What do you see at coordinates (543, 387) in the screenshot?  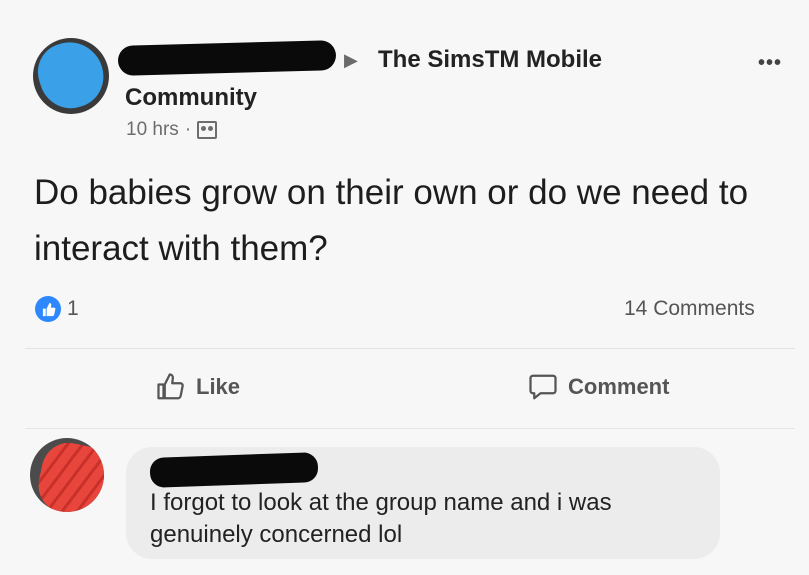 I see `speech-bubble-icon` at bounding box center [543, 387].